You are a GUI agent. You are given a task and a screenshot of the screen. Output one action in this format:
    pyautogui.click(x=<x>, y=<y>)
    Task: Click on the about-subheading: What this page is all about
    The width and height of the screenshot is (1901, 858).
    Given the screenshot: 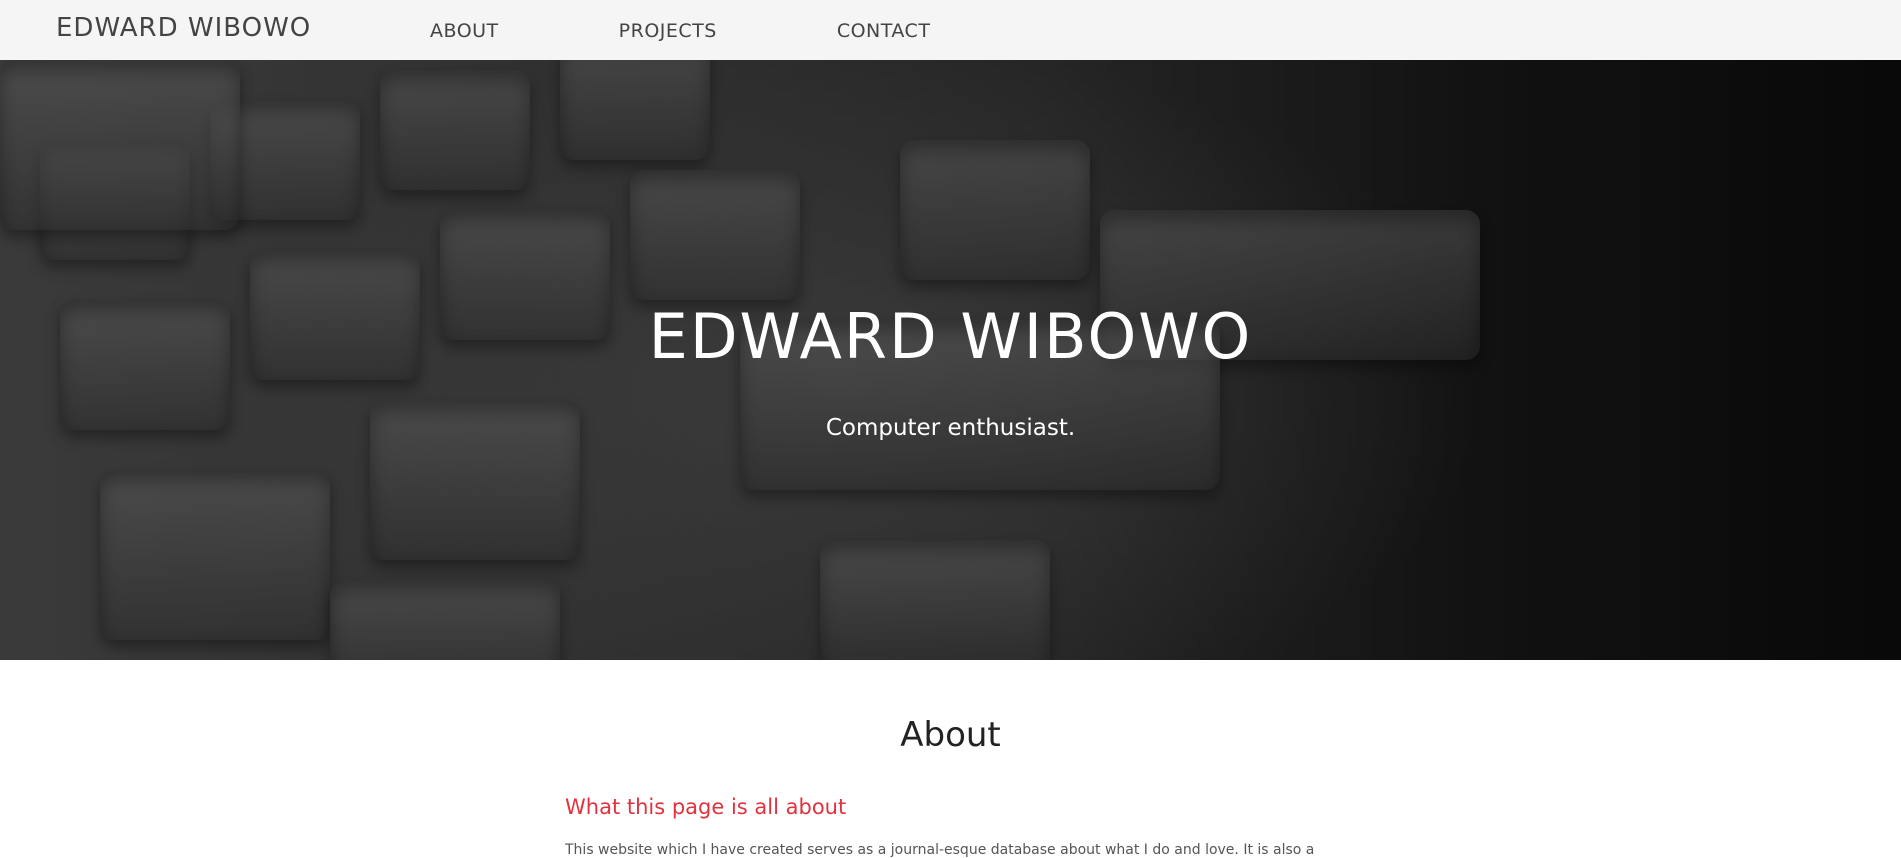 What is the action you would take?
    pyautogui.click(x=706, y=807)
    